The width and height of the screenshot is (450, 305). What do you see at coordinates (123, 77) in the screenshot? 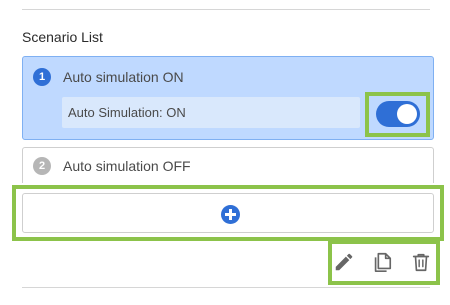
I see `scenario-title: Auto simulation ON` at bounding box center [123, 77].